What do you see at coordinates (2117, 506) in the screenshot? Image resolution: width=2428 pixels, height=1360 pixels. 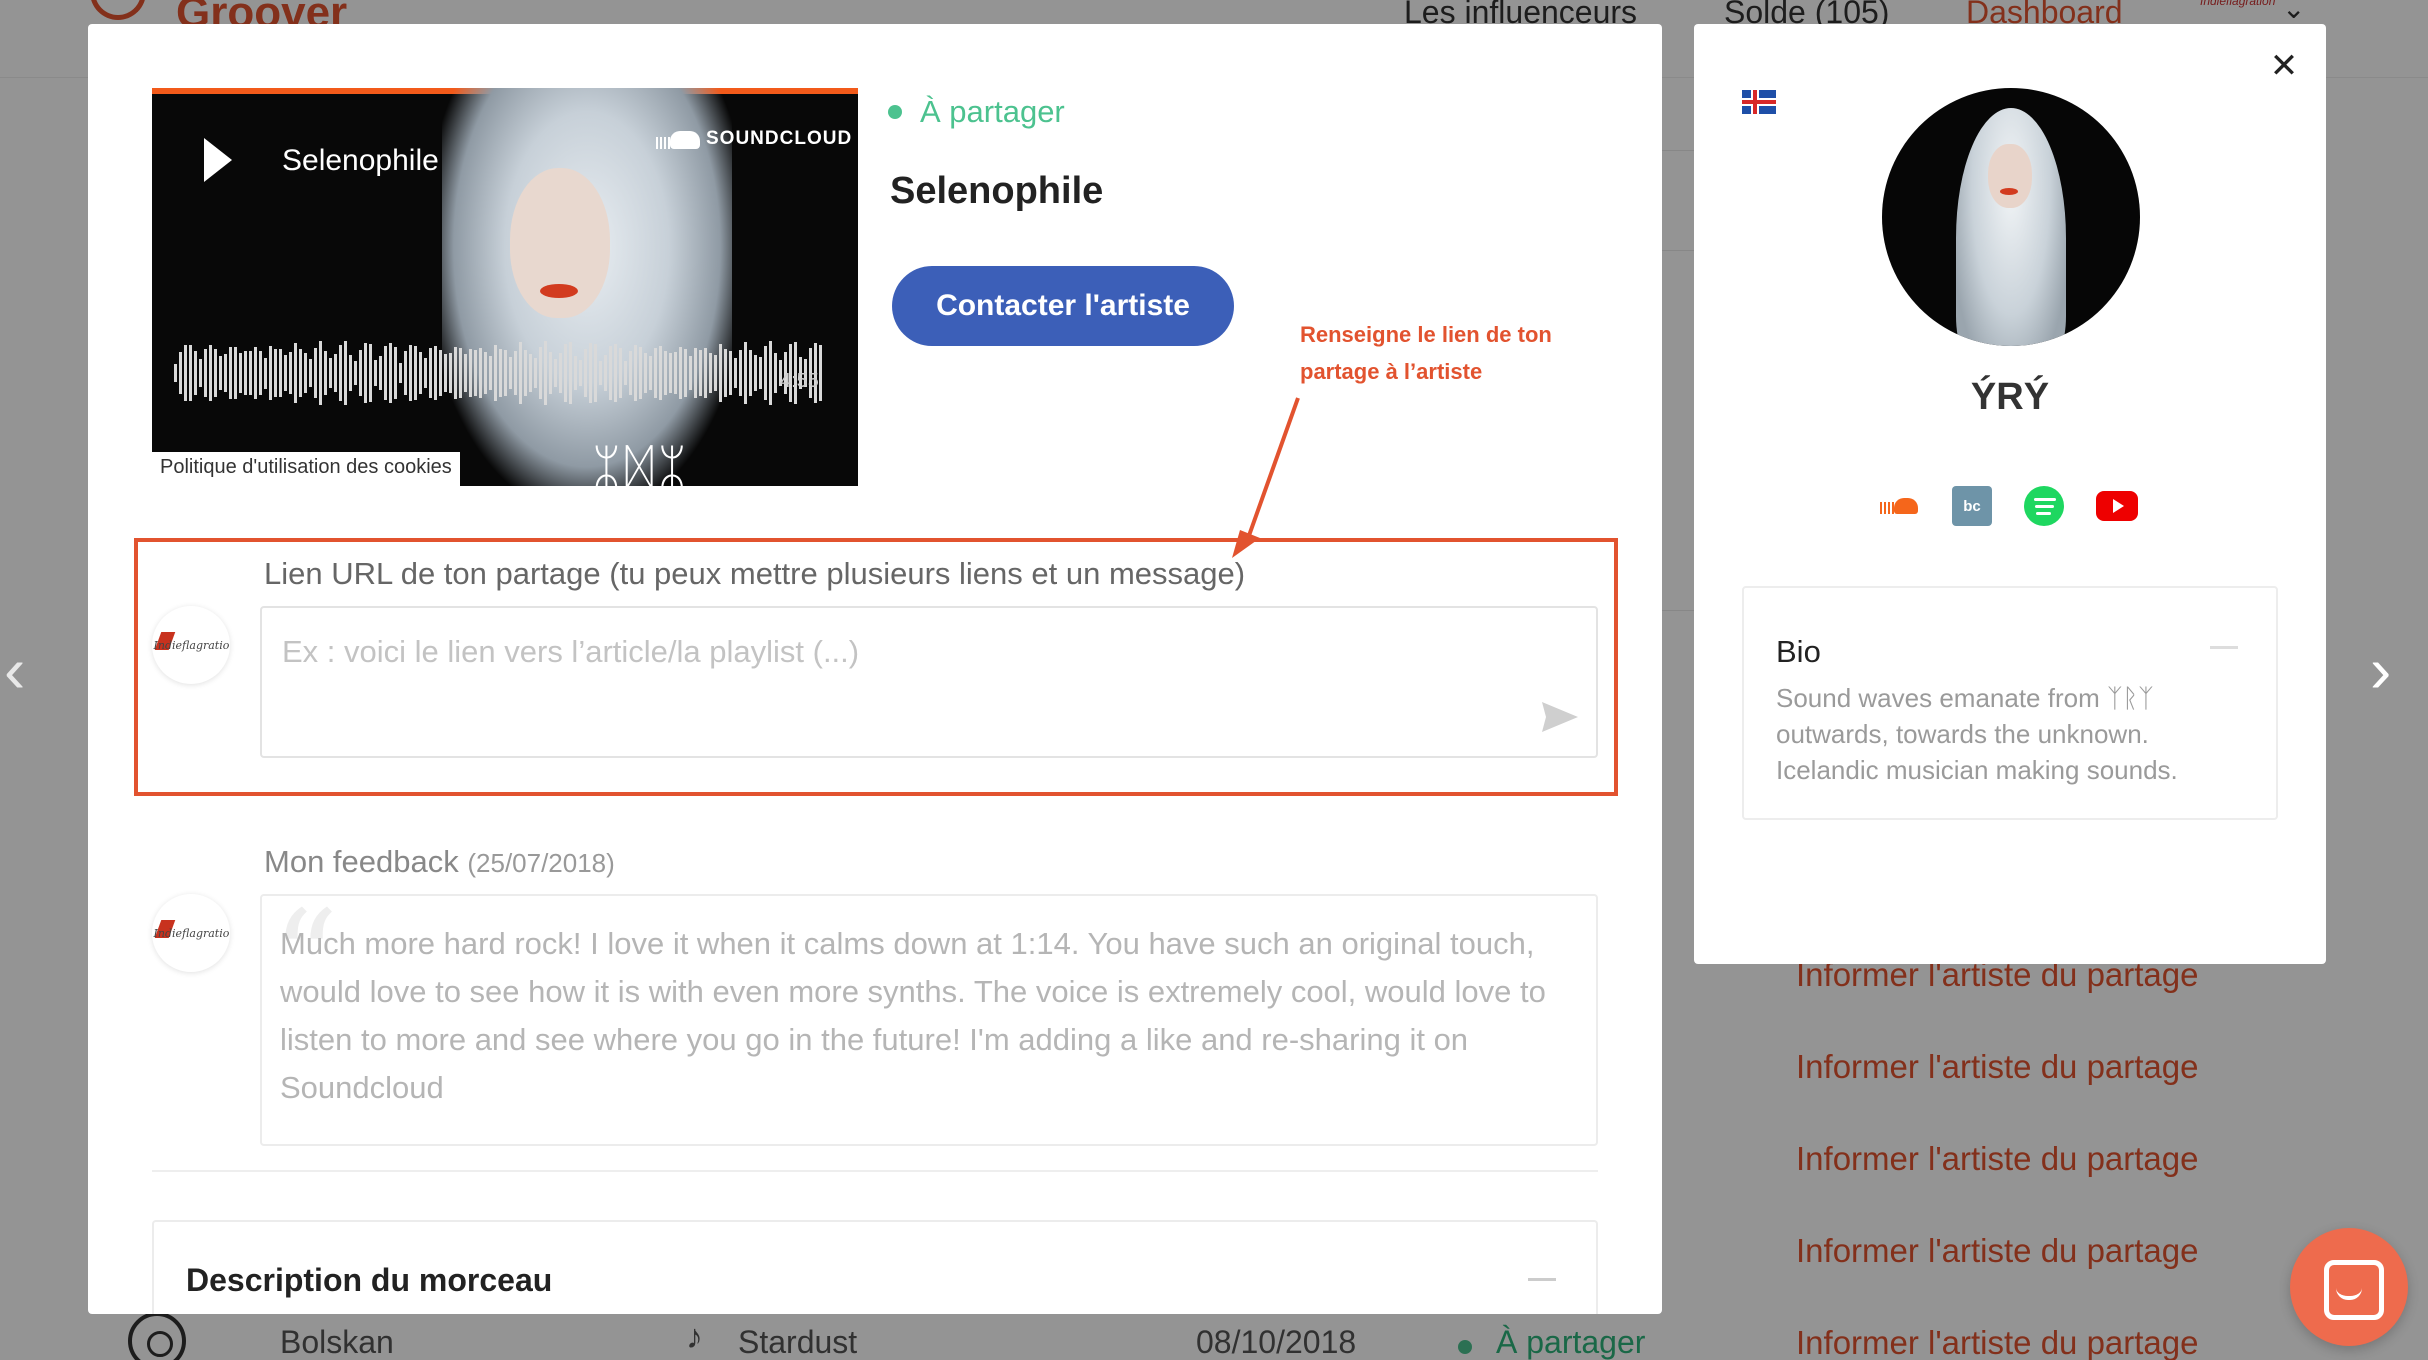 I see `youtube-icon` at bounding box center [2117, 506].